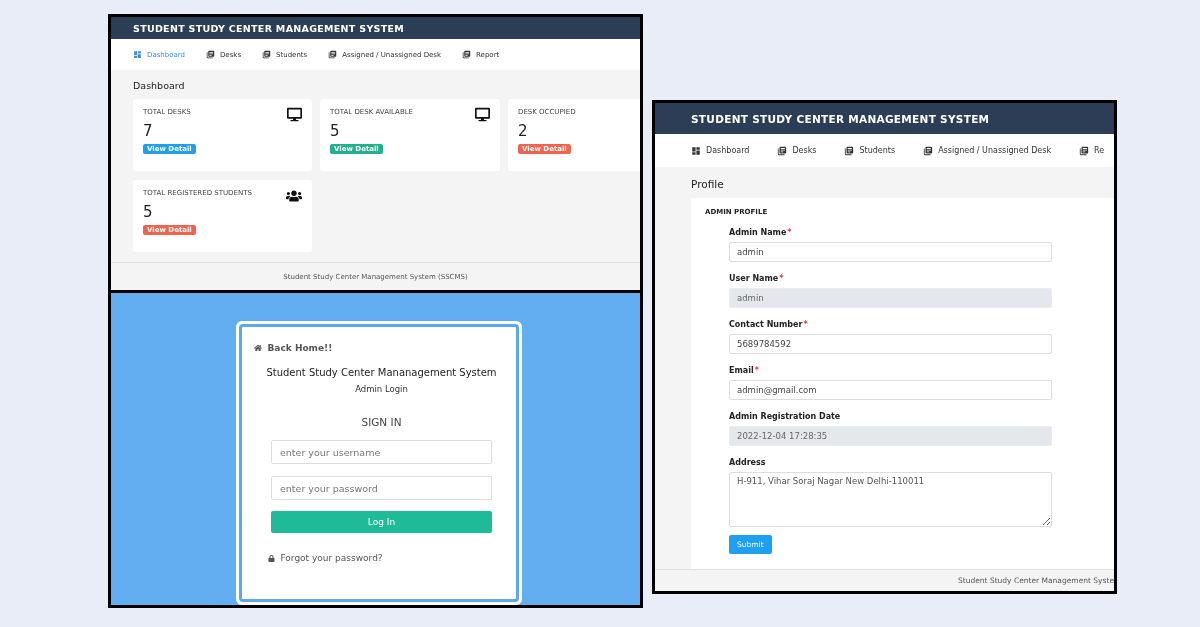  Describe the element at coordinates (294, 196) in the screenshot. I see `users-icon` at that location.